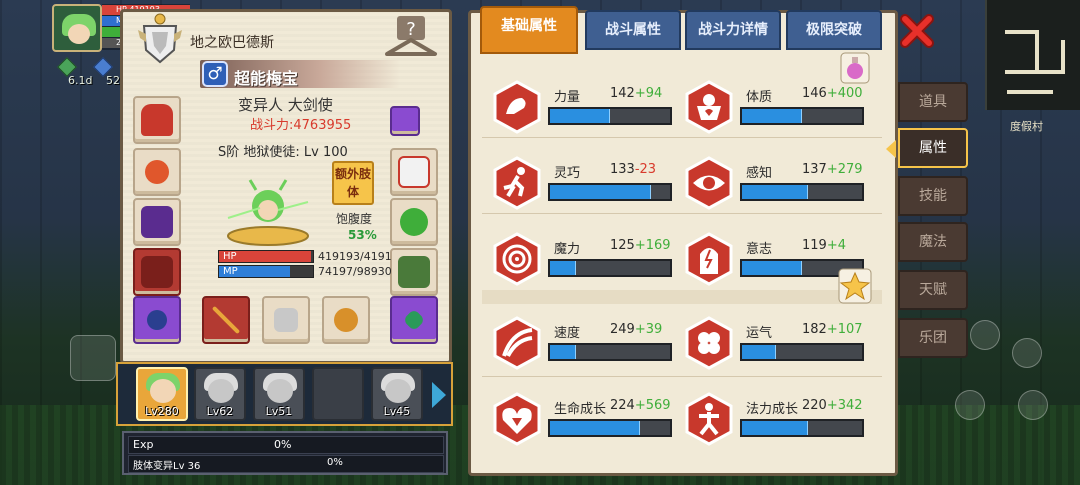  I want to click on party-member-card: Lv51, so click(279, 394).